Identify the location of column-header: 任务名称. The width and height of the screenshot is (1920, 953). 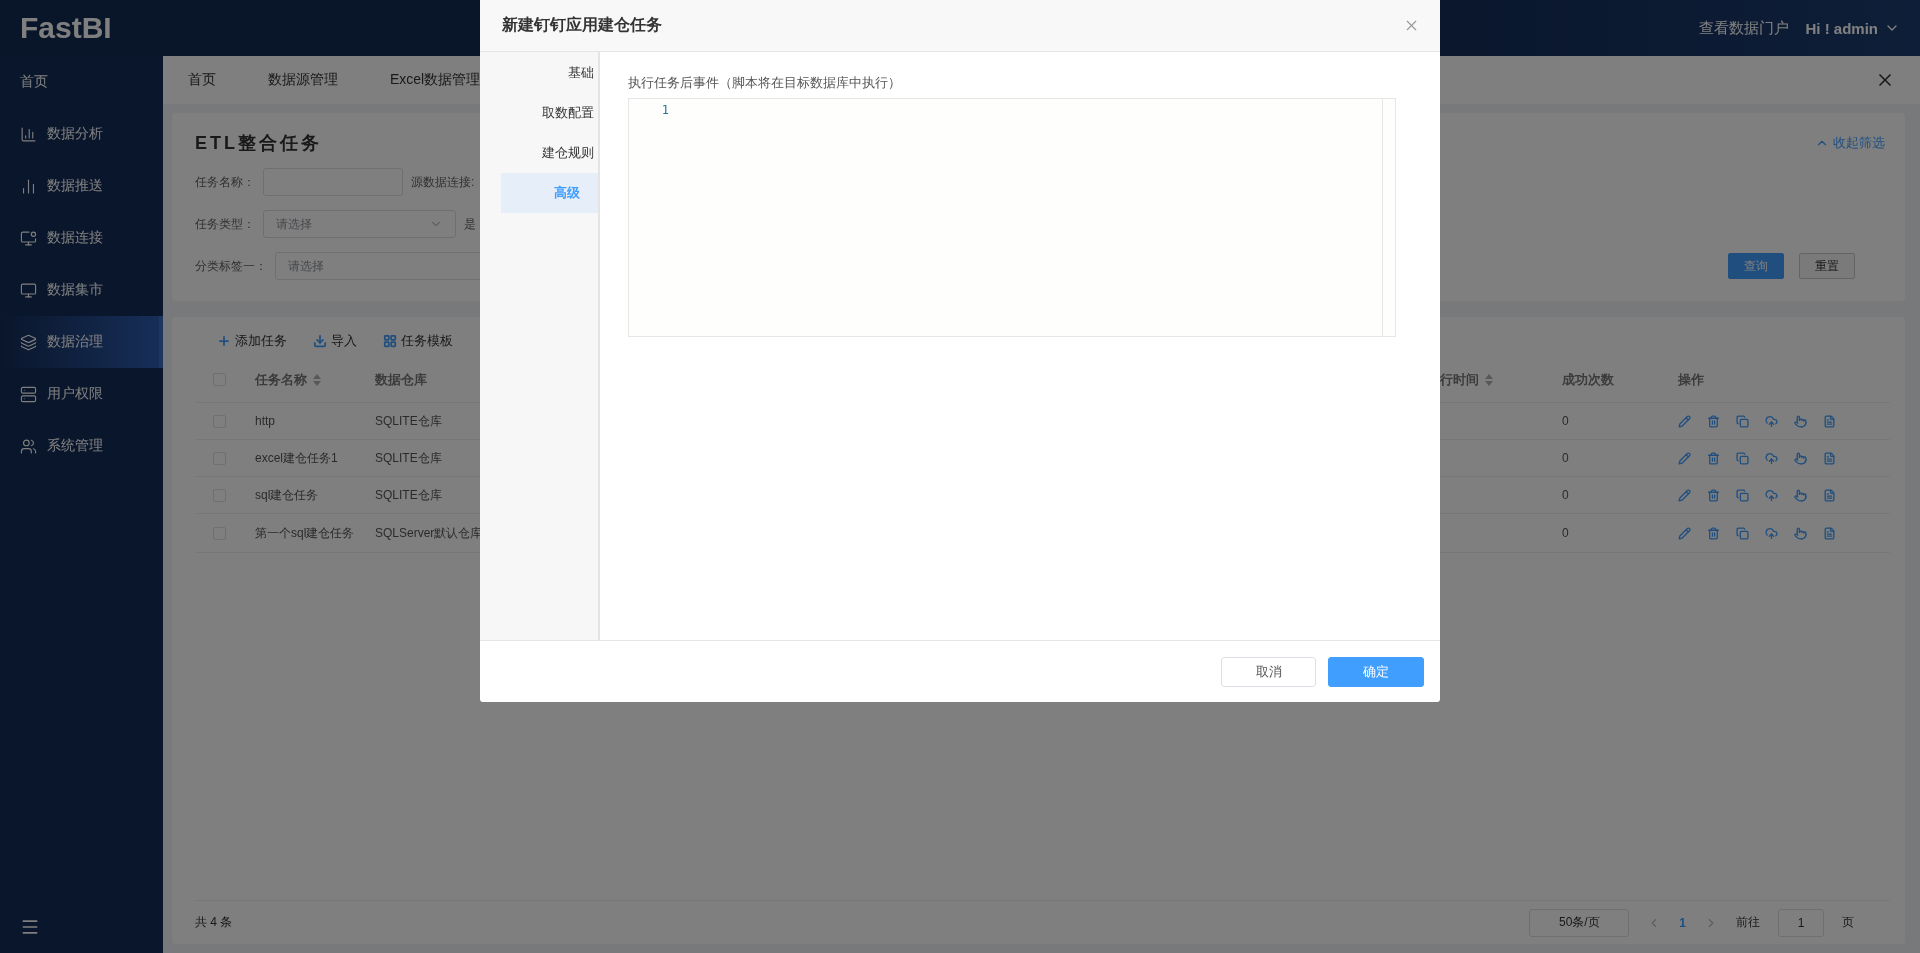
(281, 379).